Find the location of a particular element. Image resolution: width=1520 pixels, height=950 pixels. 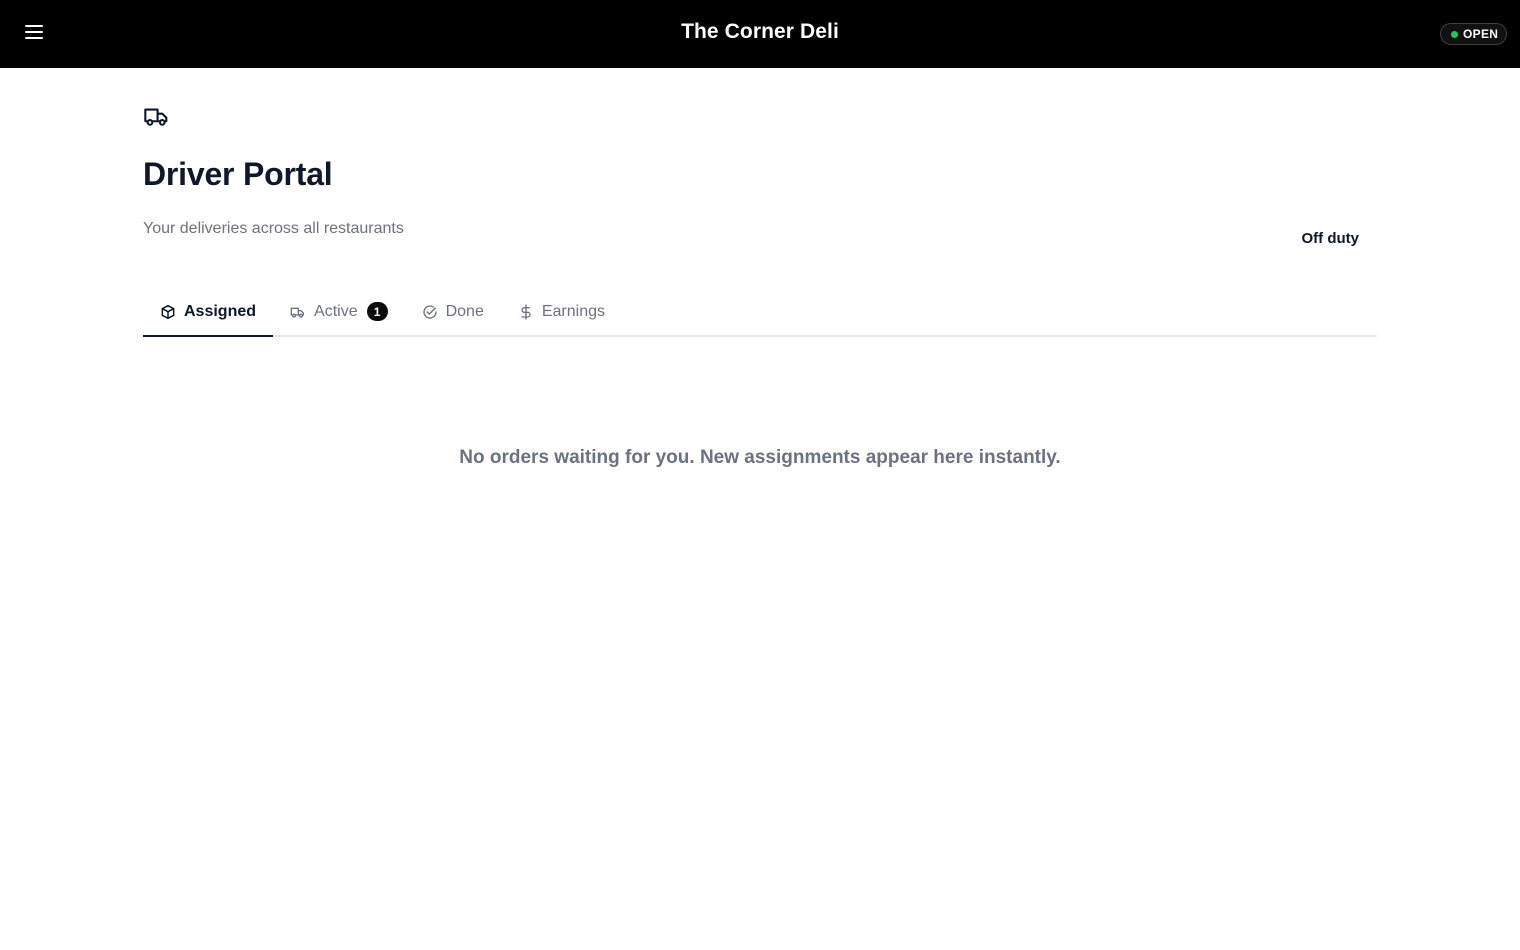

tab-label: Earnings is located at coordinates (573, 311).